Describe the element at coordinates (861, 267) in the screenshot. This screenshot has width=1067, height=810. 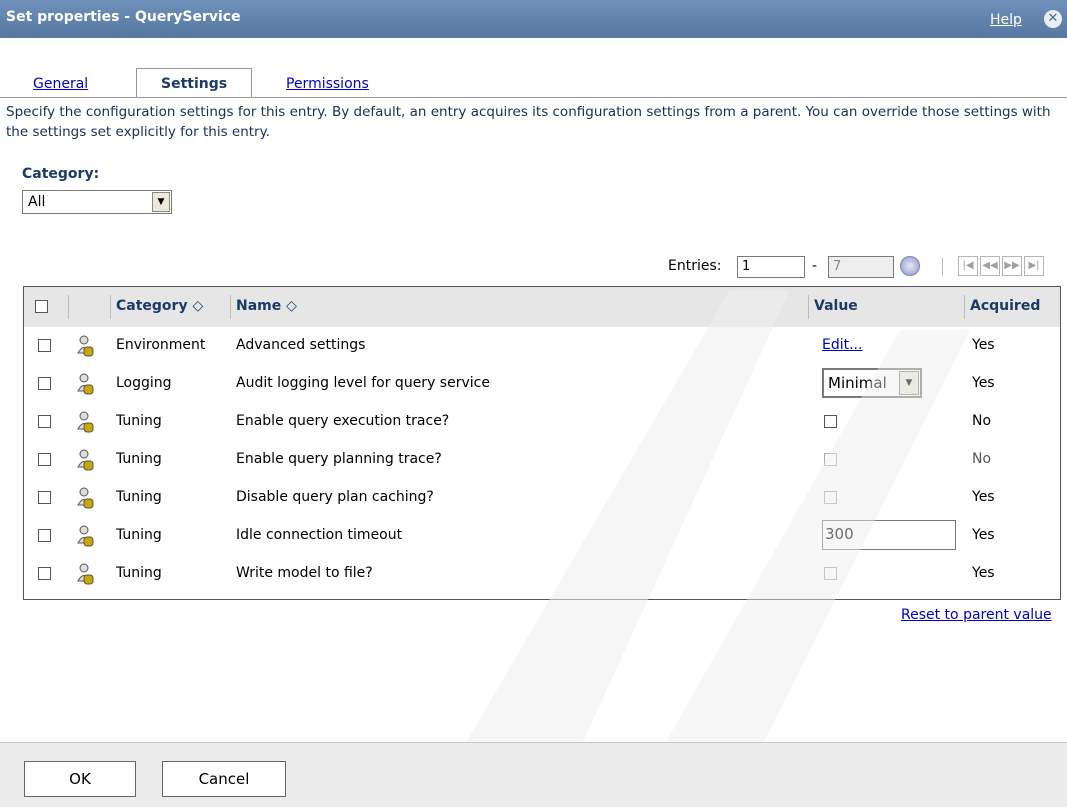
I see `entries-to-input: 7` at that location.